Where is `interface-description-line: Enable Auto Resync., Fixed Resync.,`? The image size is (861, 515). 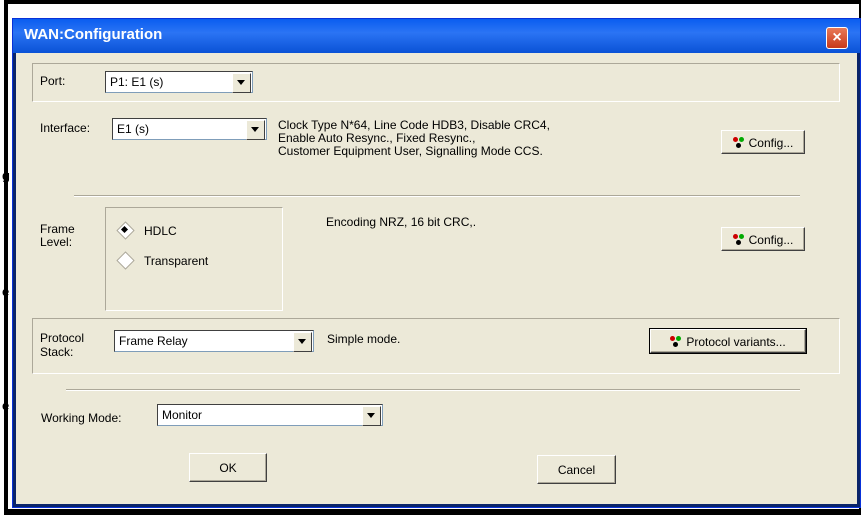
interface-description-line: Enable Auto Resync., Fixed Resync., is located at coordinates (377, 138).